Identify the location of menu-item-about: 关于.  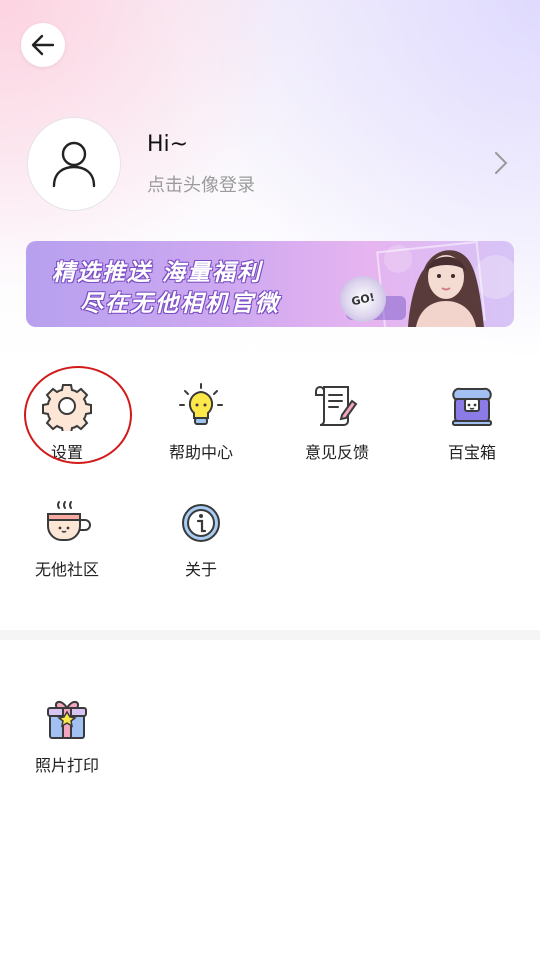
(201, 539).